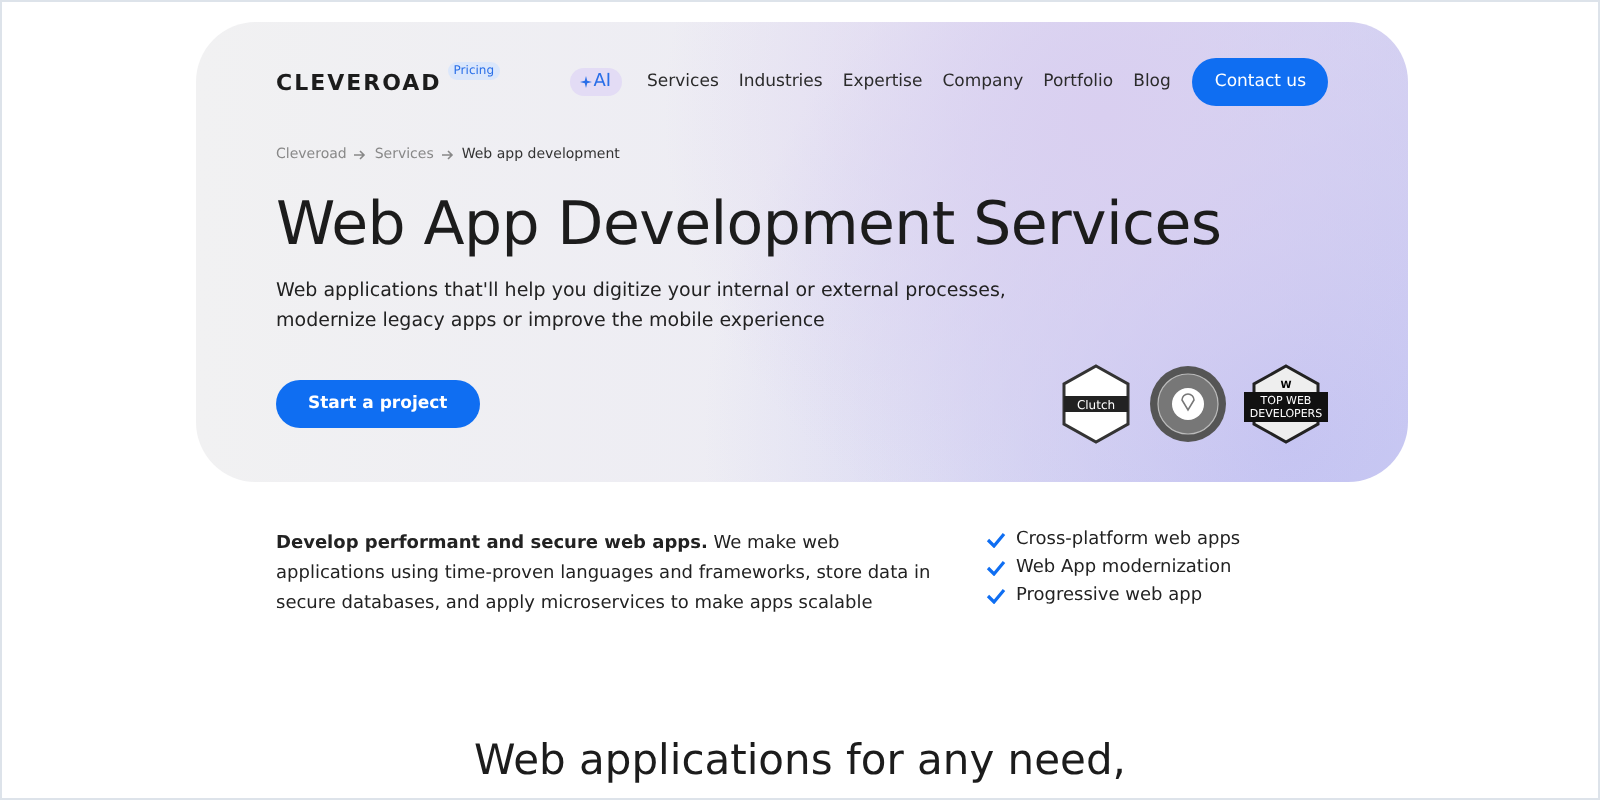 The height and width of the screenshot is (800, 1600). What do you see at coordinates (983, 82) in the screenshot?
I see `nav-link: Company` at bounding box center [983, 82].